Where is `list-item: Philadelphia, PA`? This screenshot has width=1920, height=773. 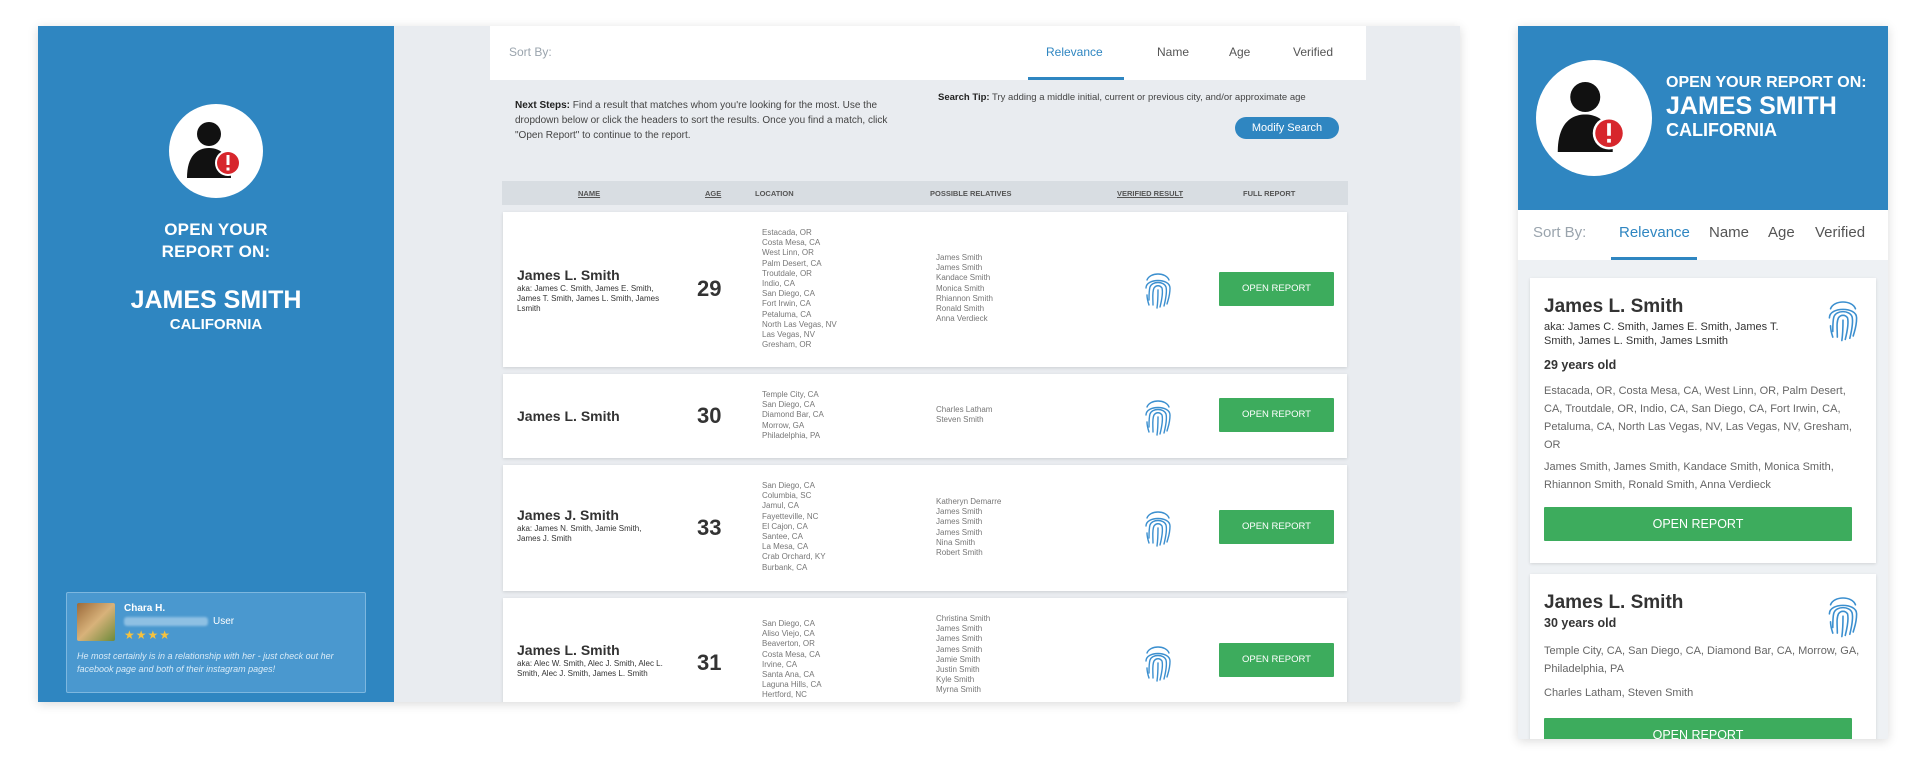
list-item: Philadelphia, PA is located at coordinates (791, 435).